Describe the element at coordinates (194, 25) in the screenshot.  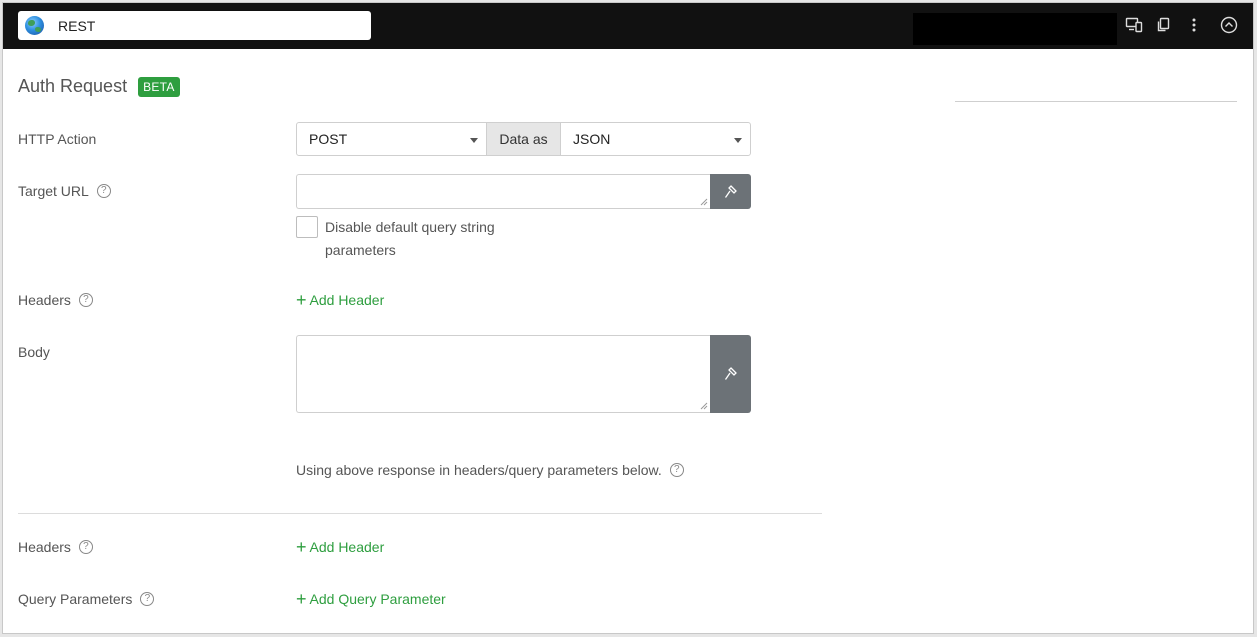
I see `step-name-field: REST` at that location.